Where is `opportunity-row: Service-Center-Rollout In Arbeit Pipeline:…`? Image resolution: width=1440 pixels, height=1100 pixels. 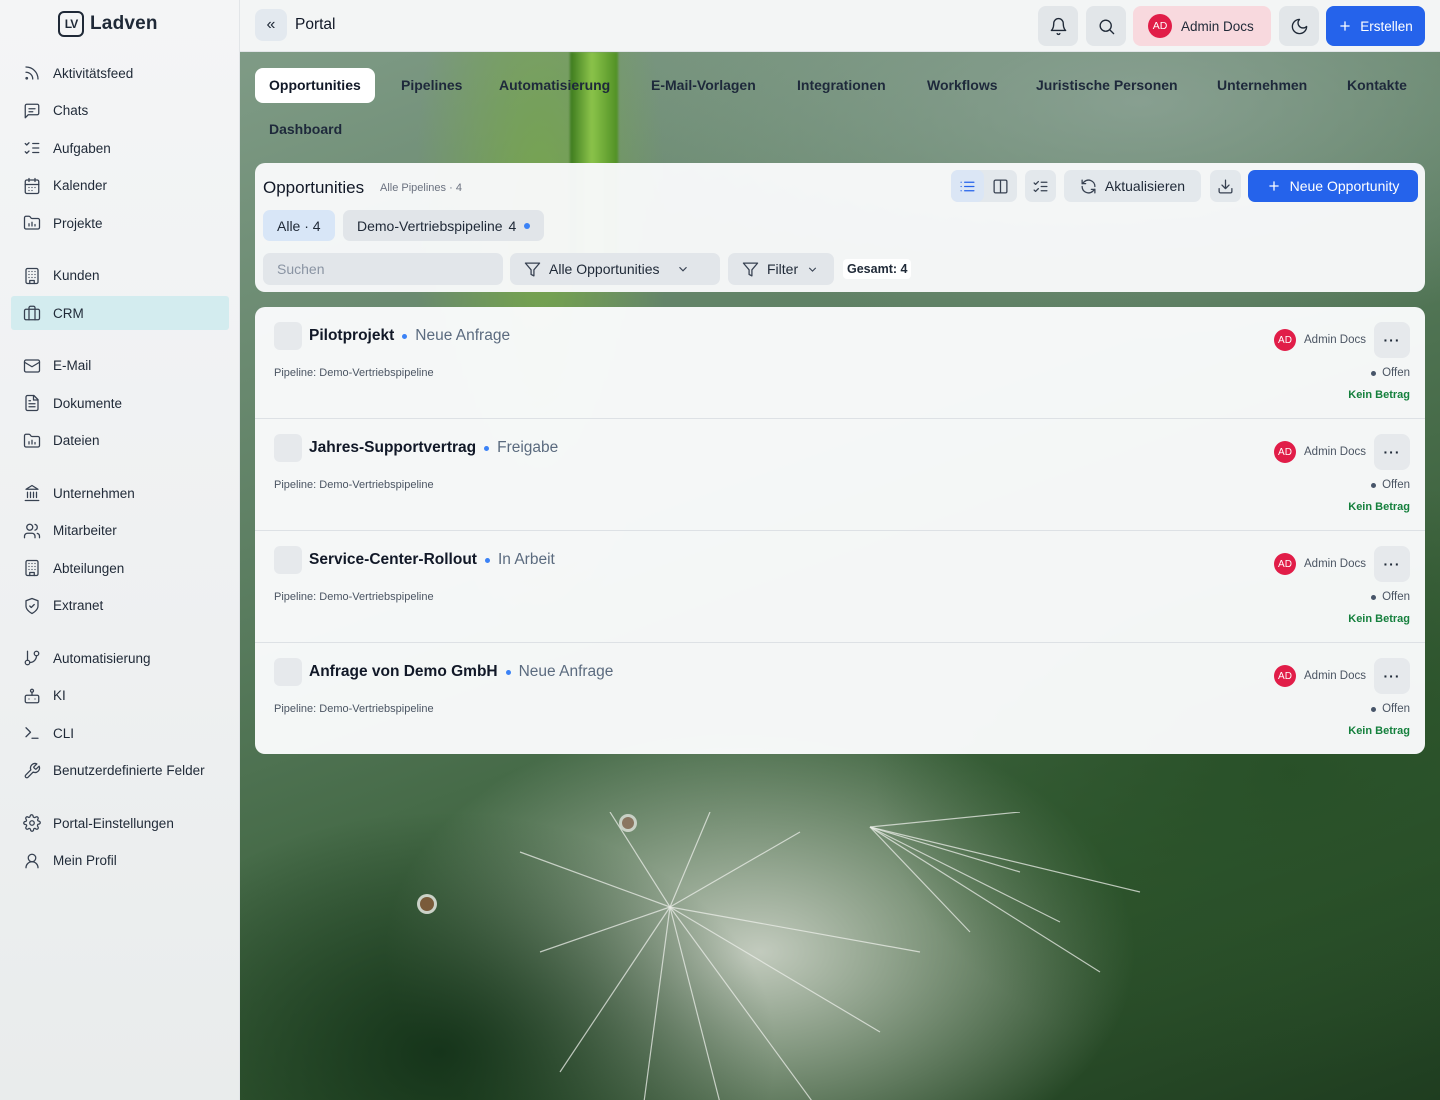
opportunity-row: Service-Center-Rollout In Arbeit Pipeline:… is located at coordinates (840, 587).